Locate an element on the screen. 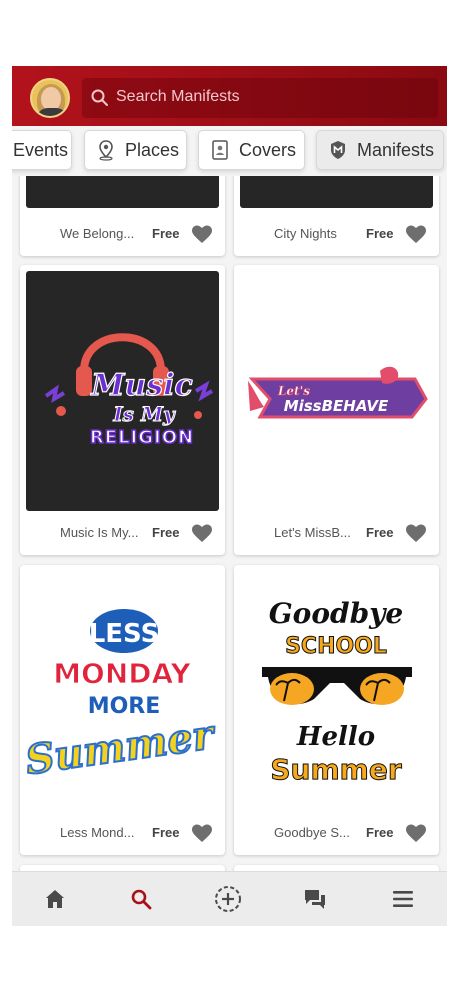  card-title: City Nights is located at coordinates (305, 233).